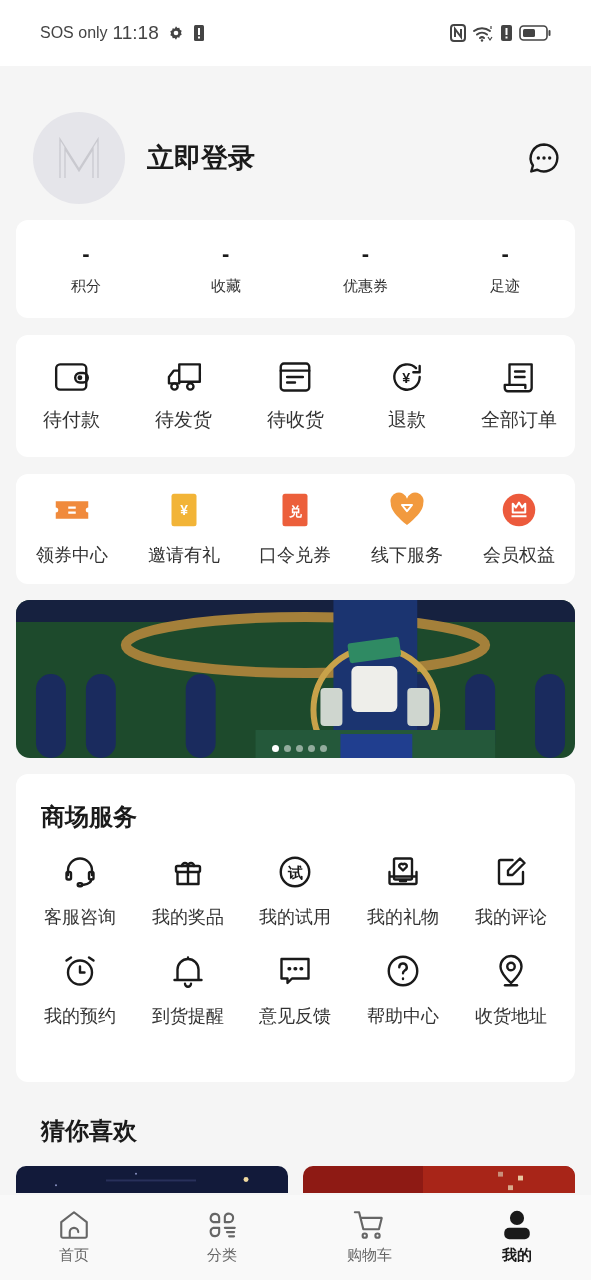 The image size is (591, 1280). Describe the element at coordinates (295, 396) in the screenshot. I see `order-item: 待收货` at that location.